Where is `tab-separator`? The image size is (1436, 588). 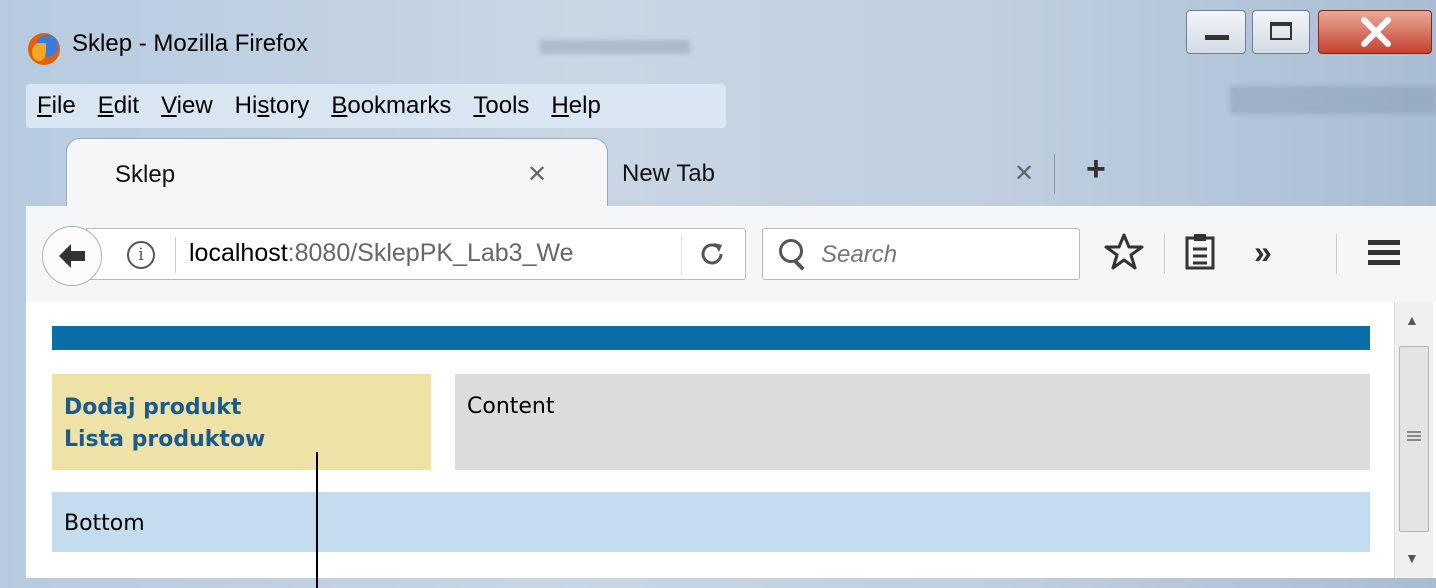 tab-separator is located at coordinates (1054, 174).